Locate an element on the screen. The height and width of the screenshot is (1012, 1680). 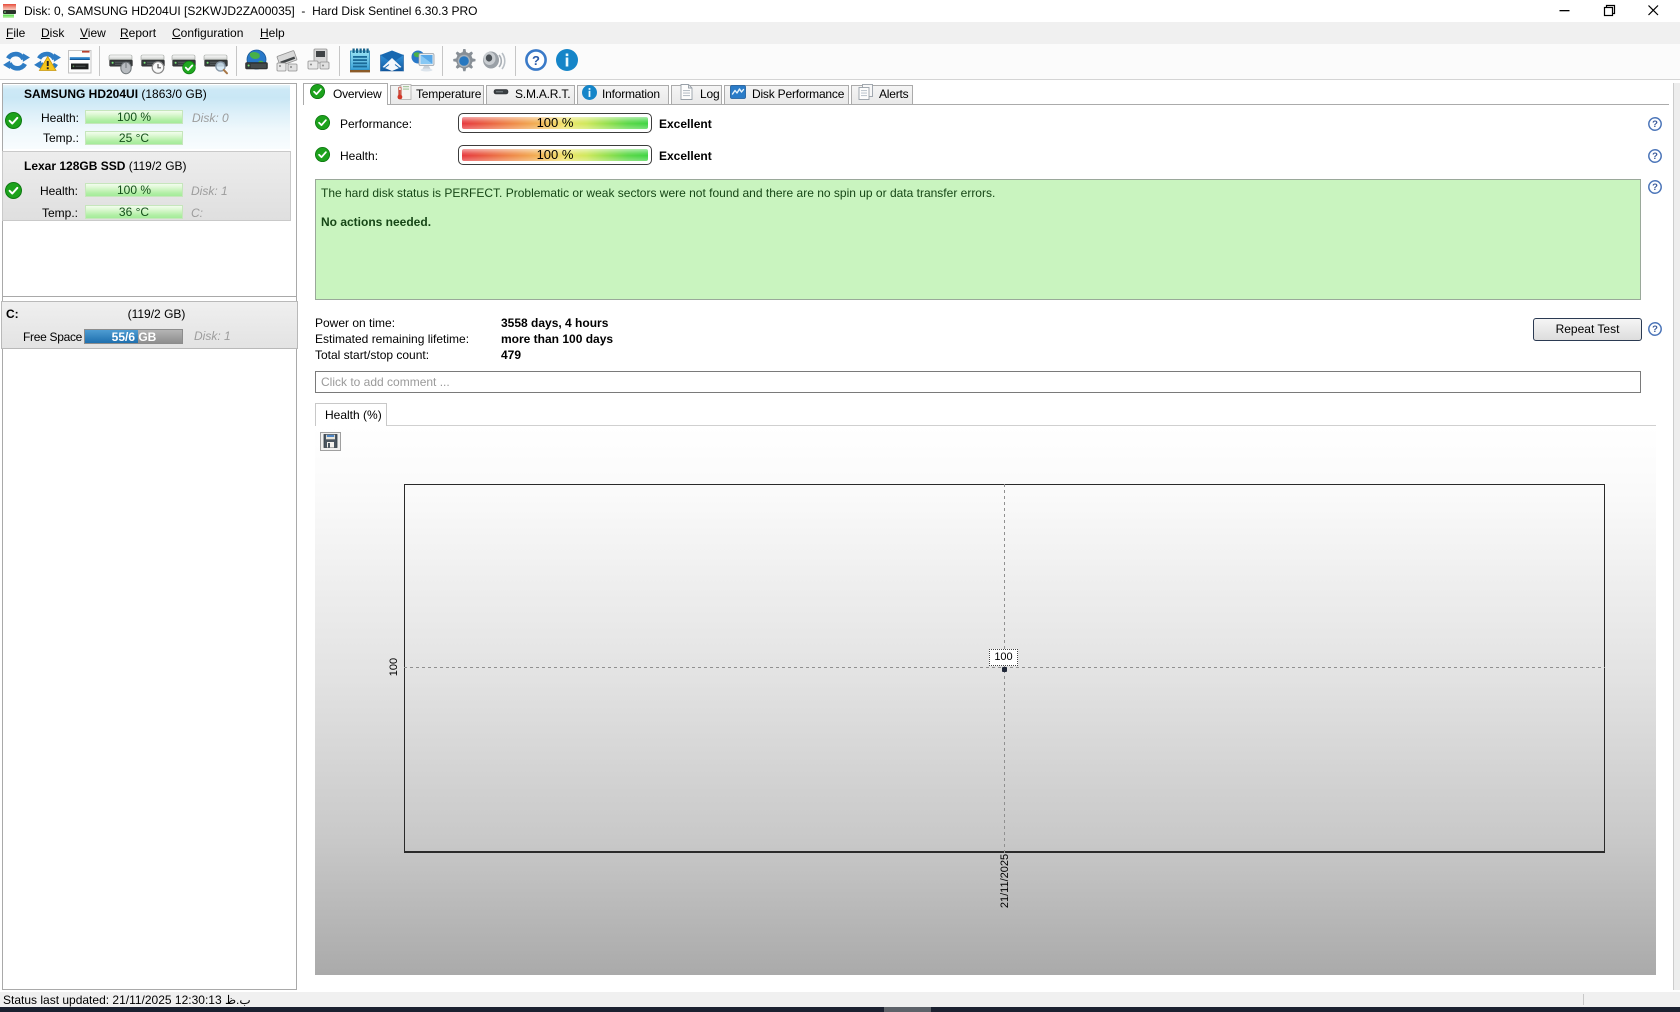
svg-text: 21/11/2025 is located at coordinates (1005, 881).